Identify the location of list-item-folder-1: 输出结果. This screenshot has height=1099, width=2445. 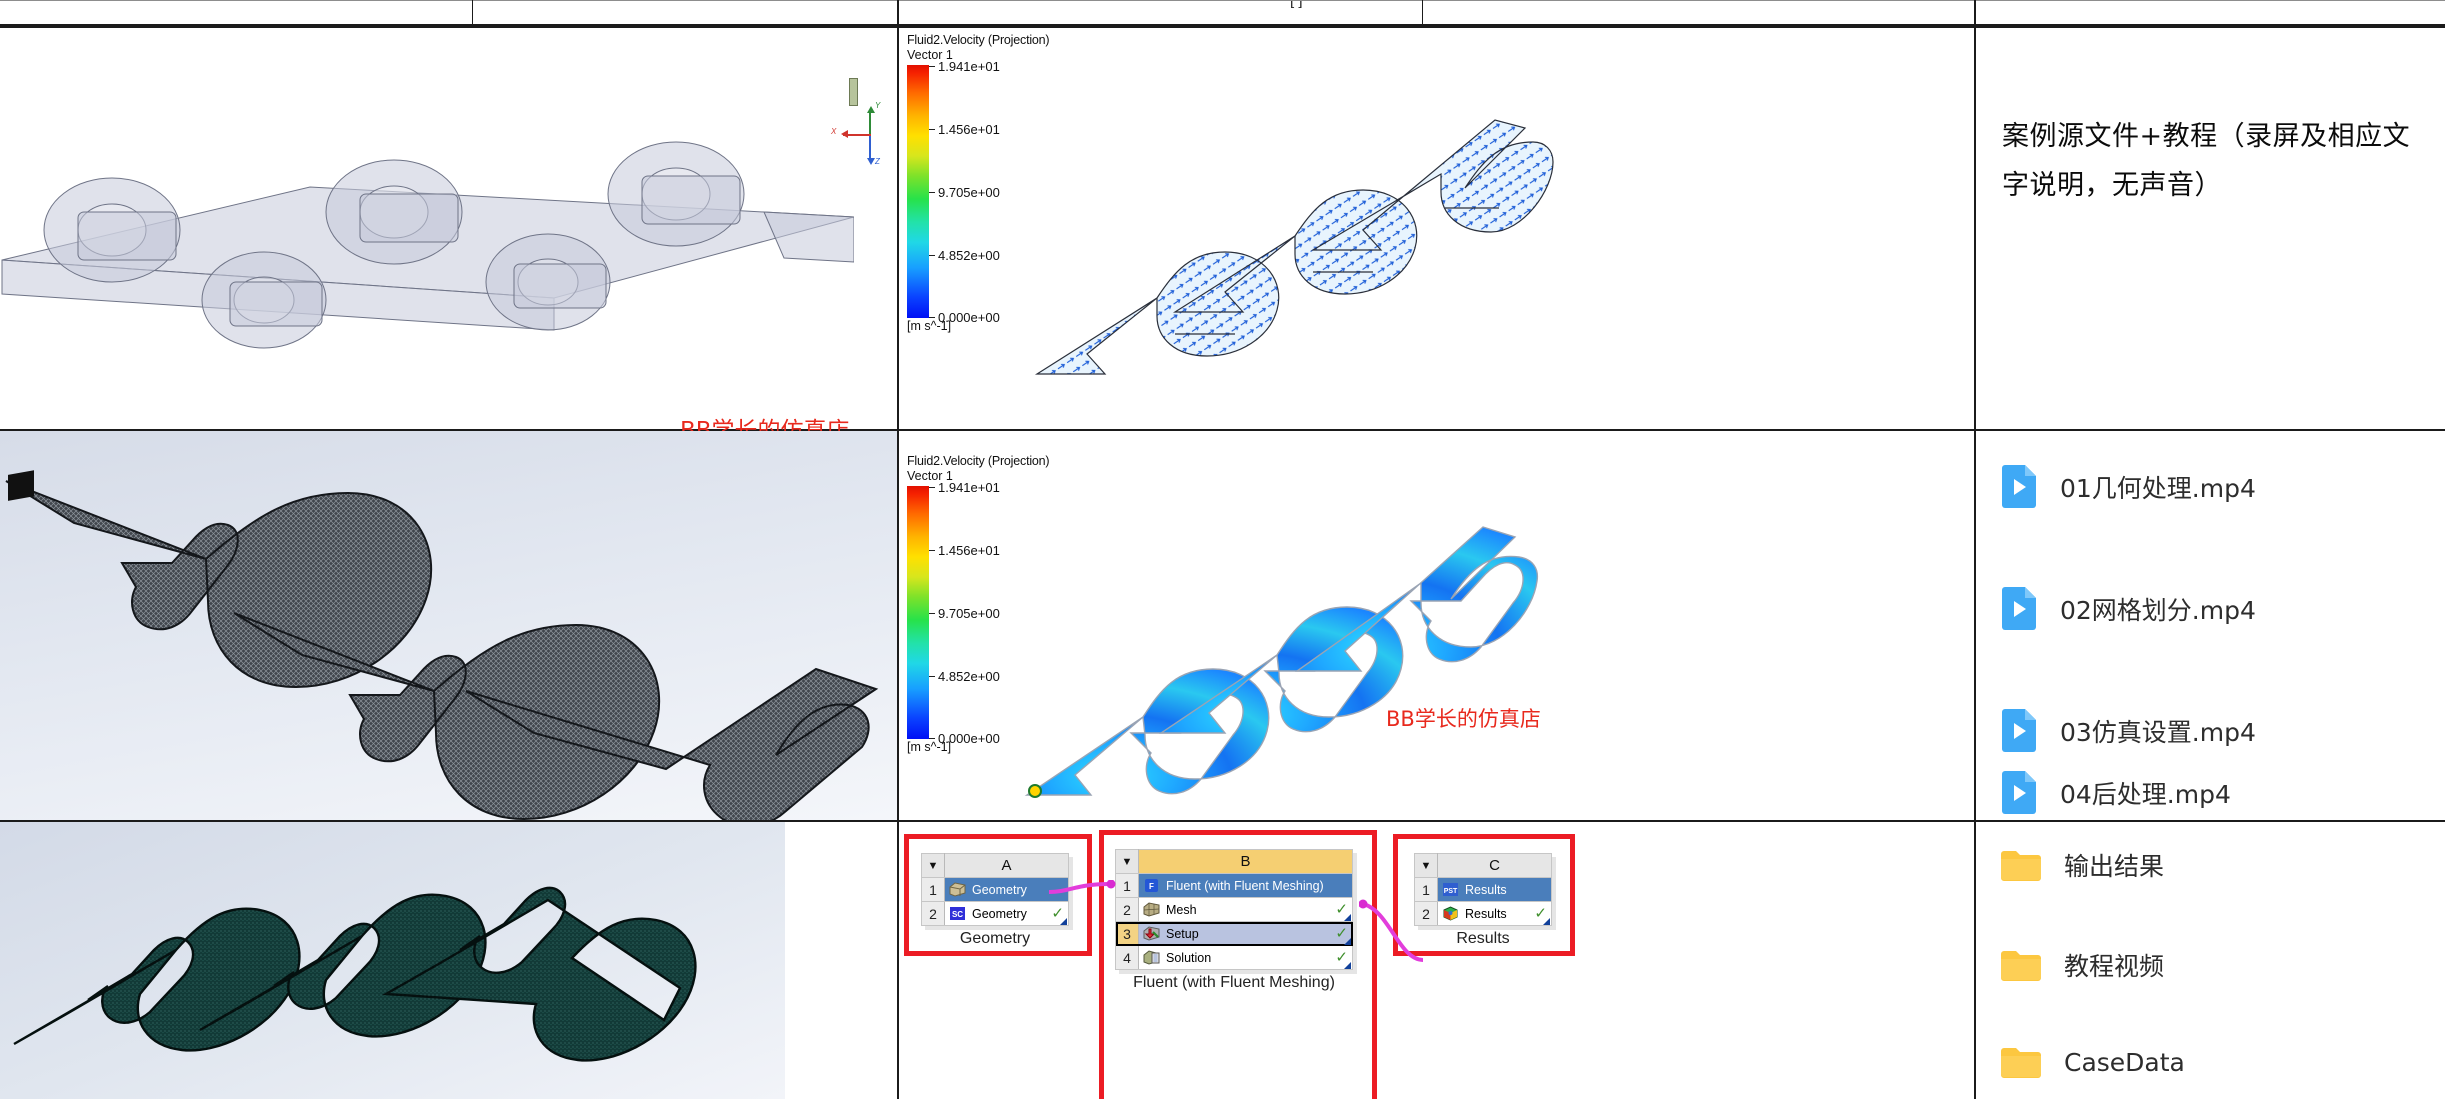
(2082, 865).